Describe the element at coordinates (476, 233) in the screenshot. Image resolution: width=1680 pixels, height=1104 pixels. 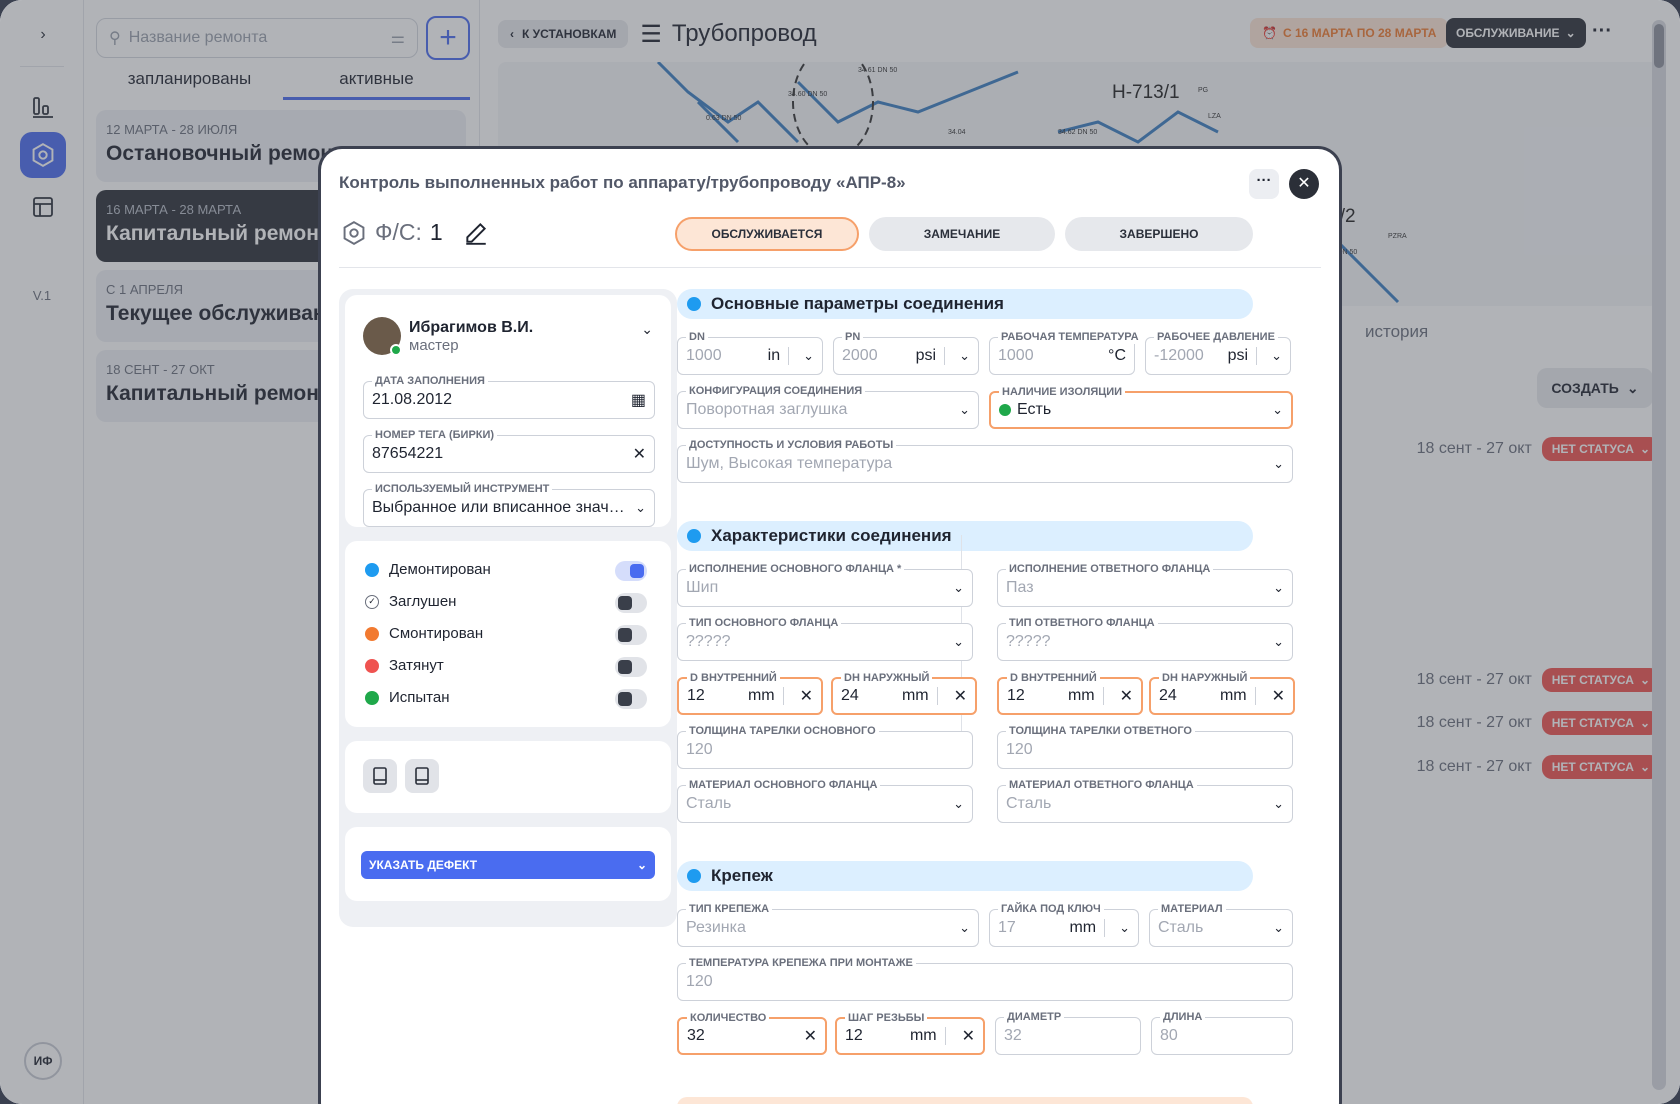
I see `edit-icon` at that location.